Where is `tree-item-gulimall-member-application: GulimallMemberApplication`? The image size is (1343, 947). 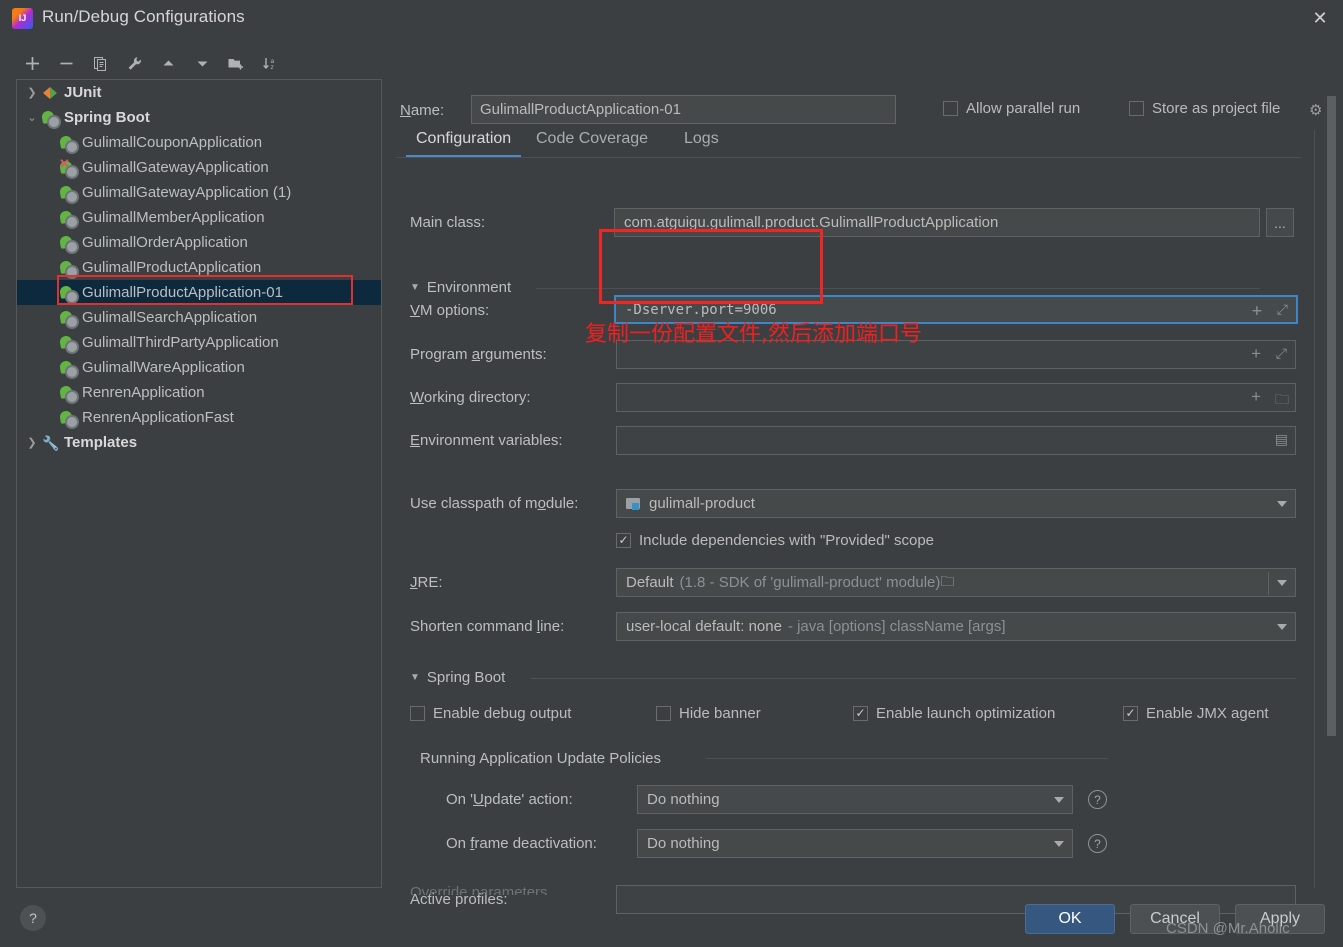 tree-item-gulimall-member-application: GulimallMemberApplication is located at coordinates (199, 217).